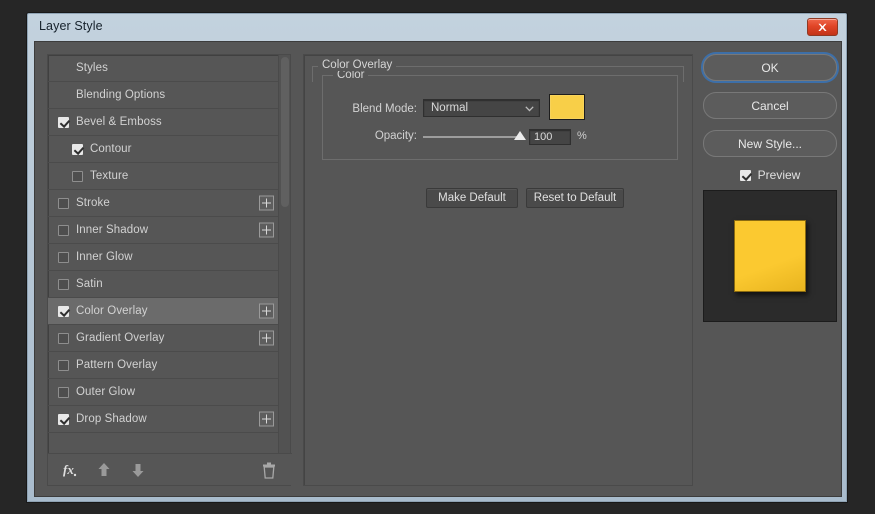 The image size is (875, 514). I want to click on right-column: OK Cancel New Style... Preview, so click(770, 270).